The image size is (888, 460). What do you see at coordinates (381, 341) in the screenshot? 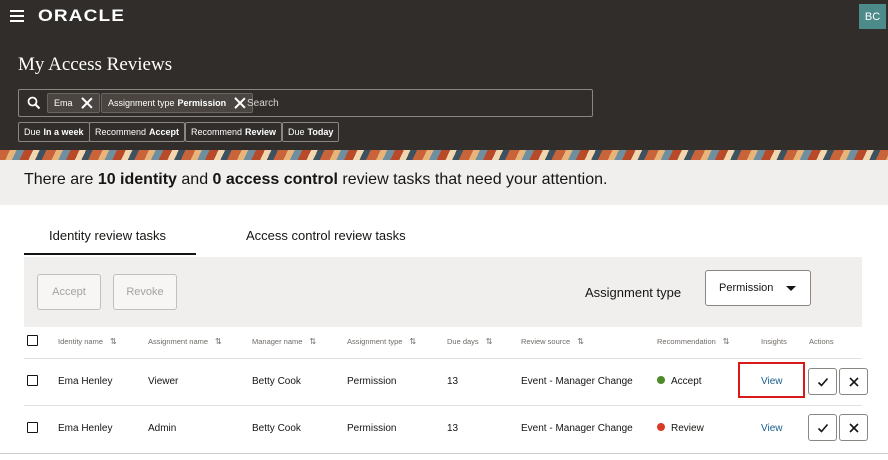
I see `column-header-assignment-type: Assignment type ⇅` at bounding box center [381, 341].